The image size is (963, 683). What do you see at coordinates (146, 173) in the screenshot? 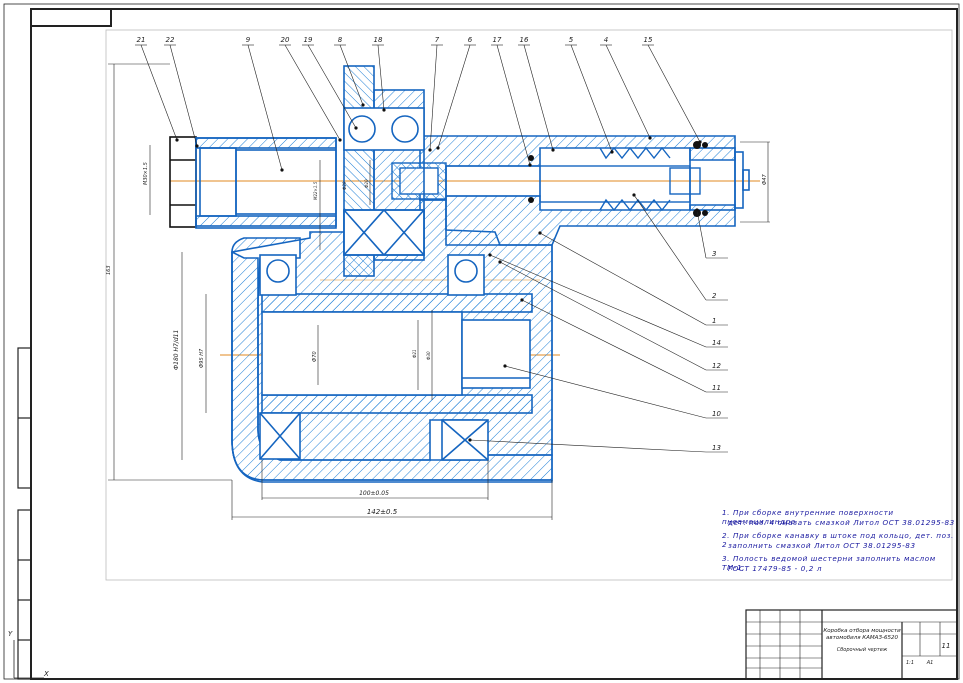
I see `dim-m30: M30×1.5` at bounding box center [146, 173].